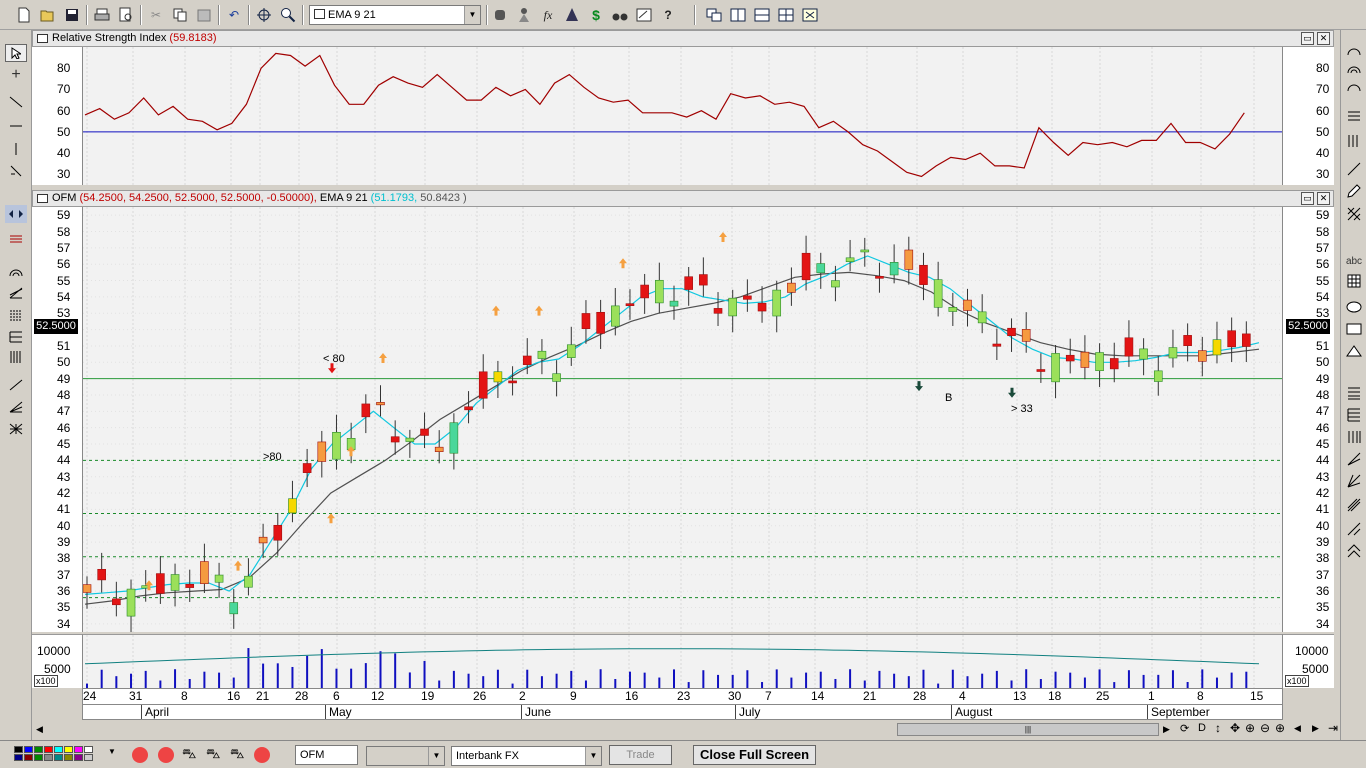  Describe the element at coordinates (548, 15) in the screenshot. I see `fx-icon: fx` at that location.